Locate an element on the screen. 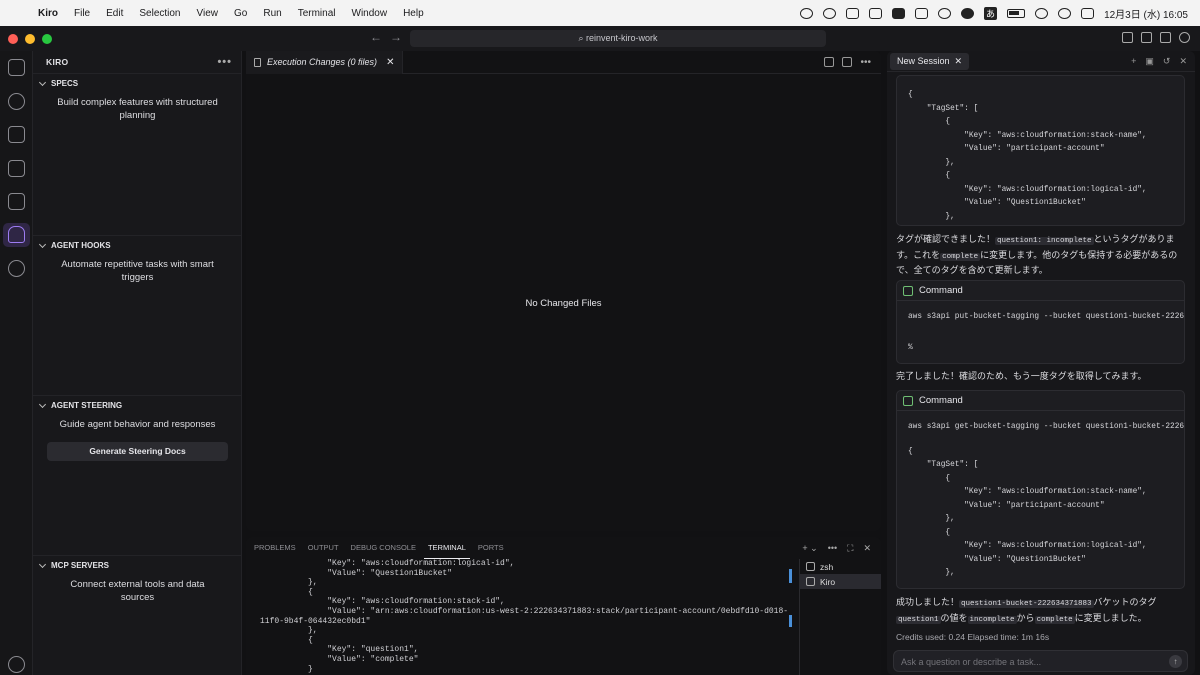 The width and height of the screenshot is (1200, 675). tab-label: Execution Changes (0 files) is located at coordinates (322, 62).